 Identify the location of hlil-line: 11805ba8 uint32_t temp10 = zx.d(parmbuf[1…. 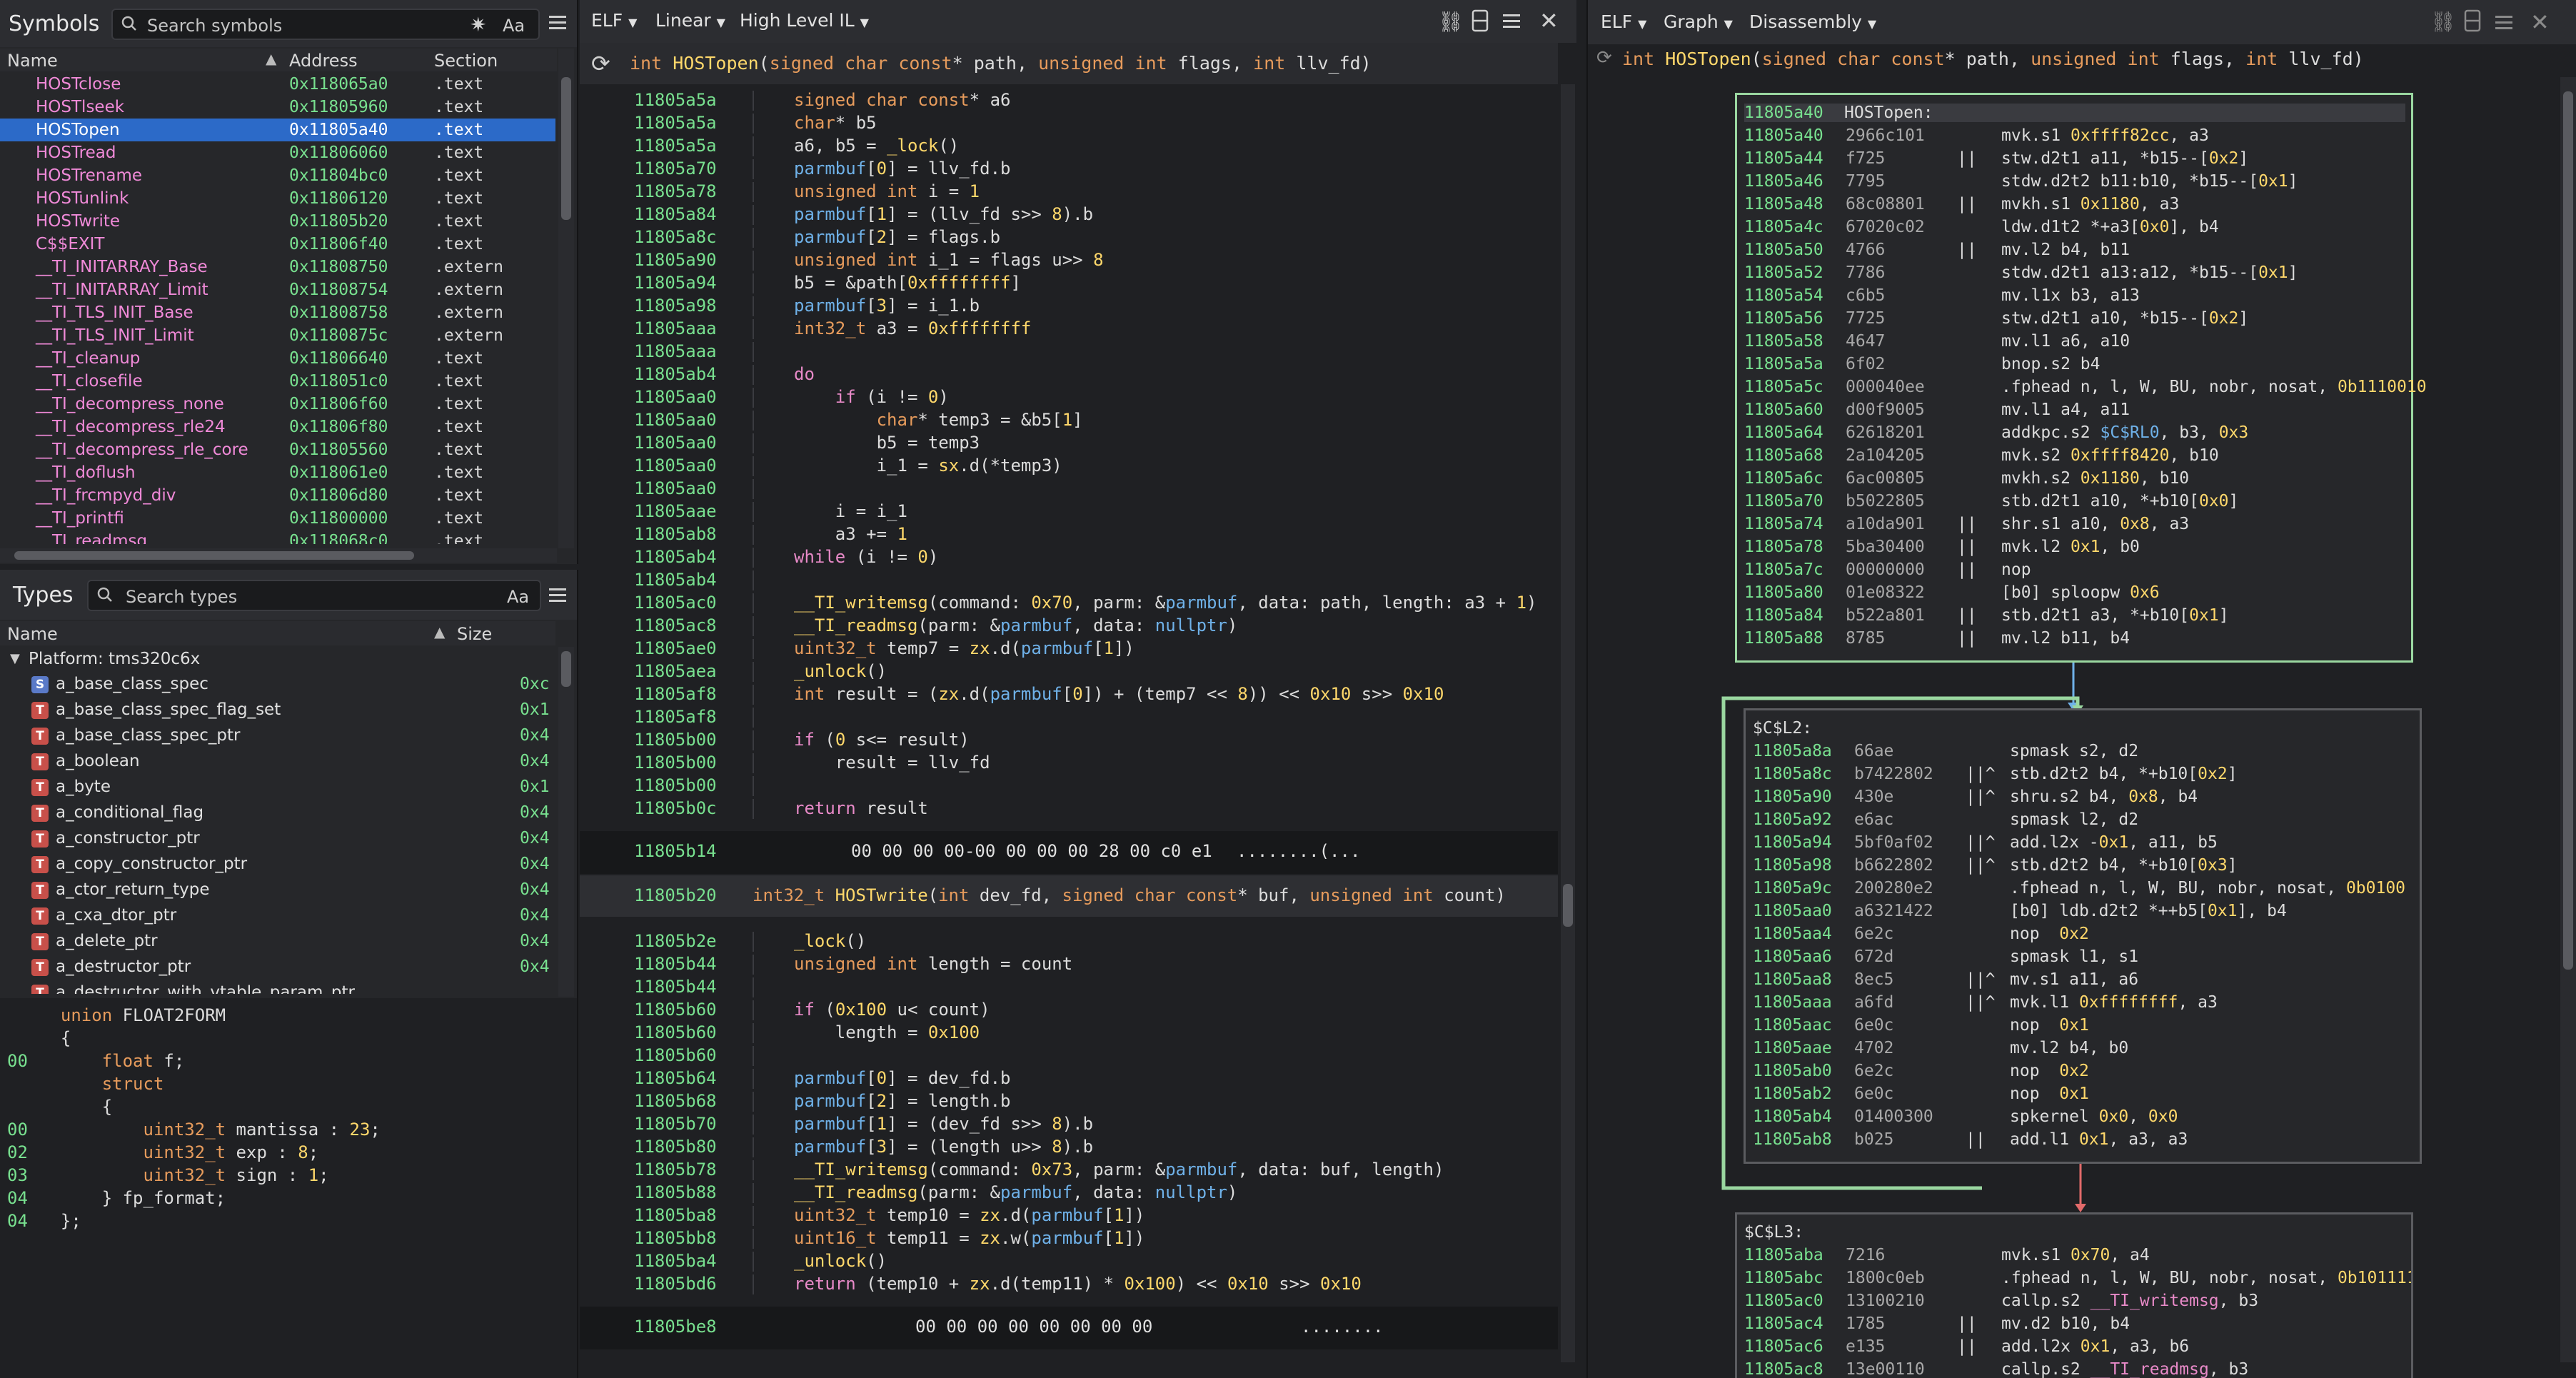
(1069, 1216).